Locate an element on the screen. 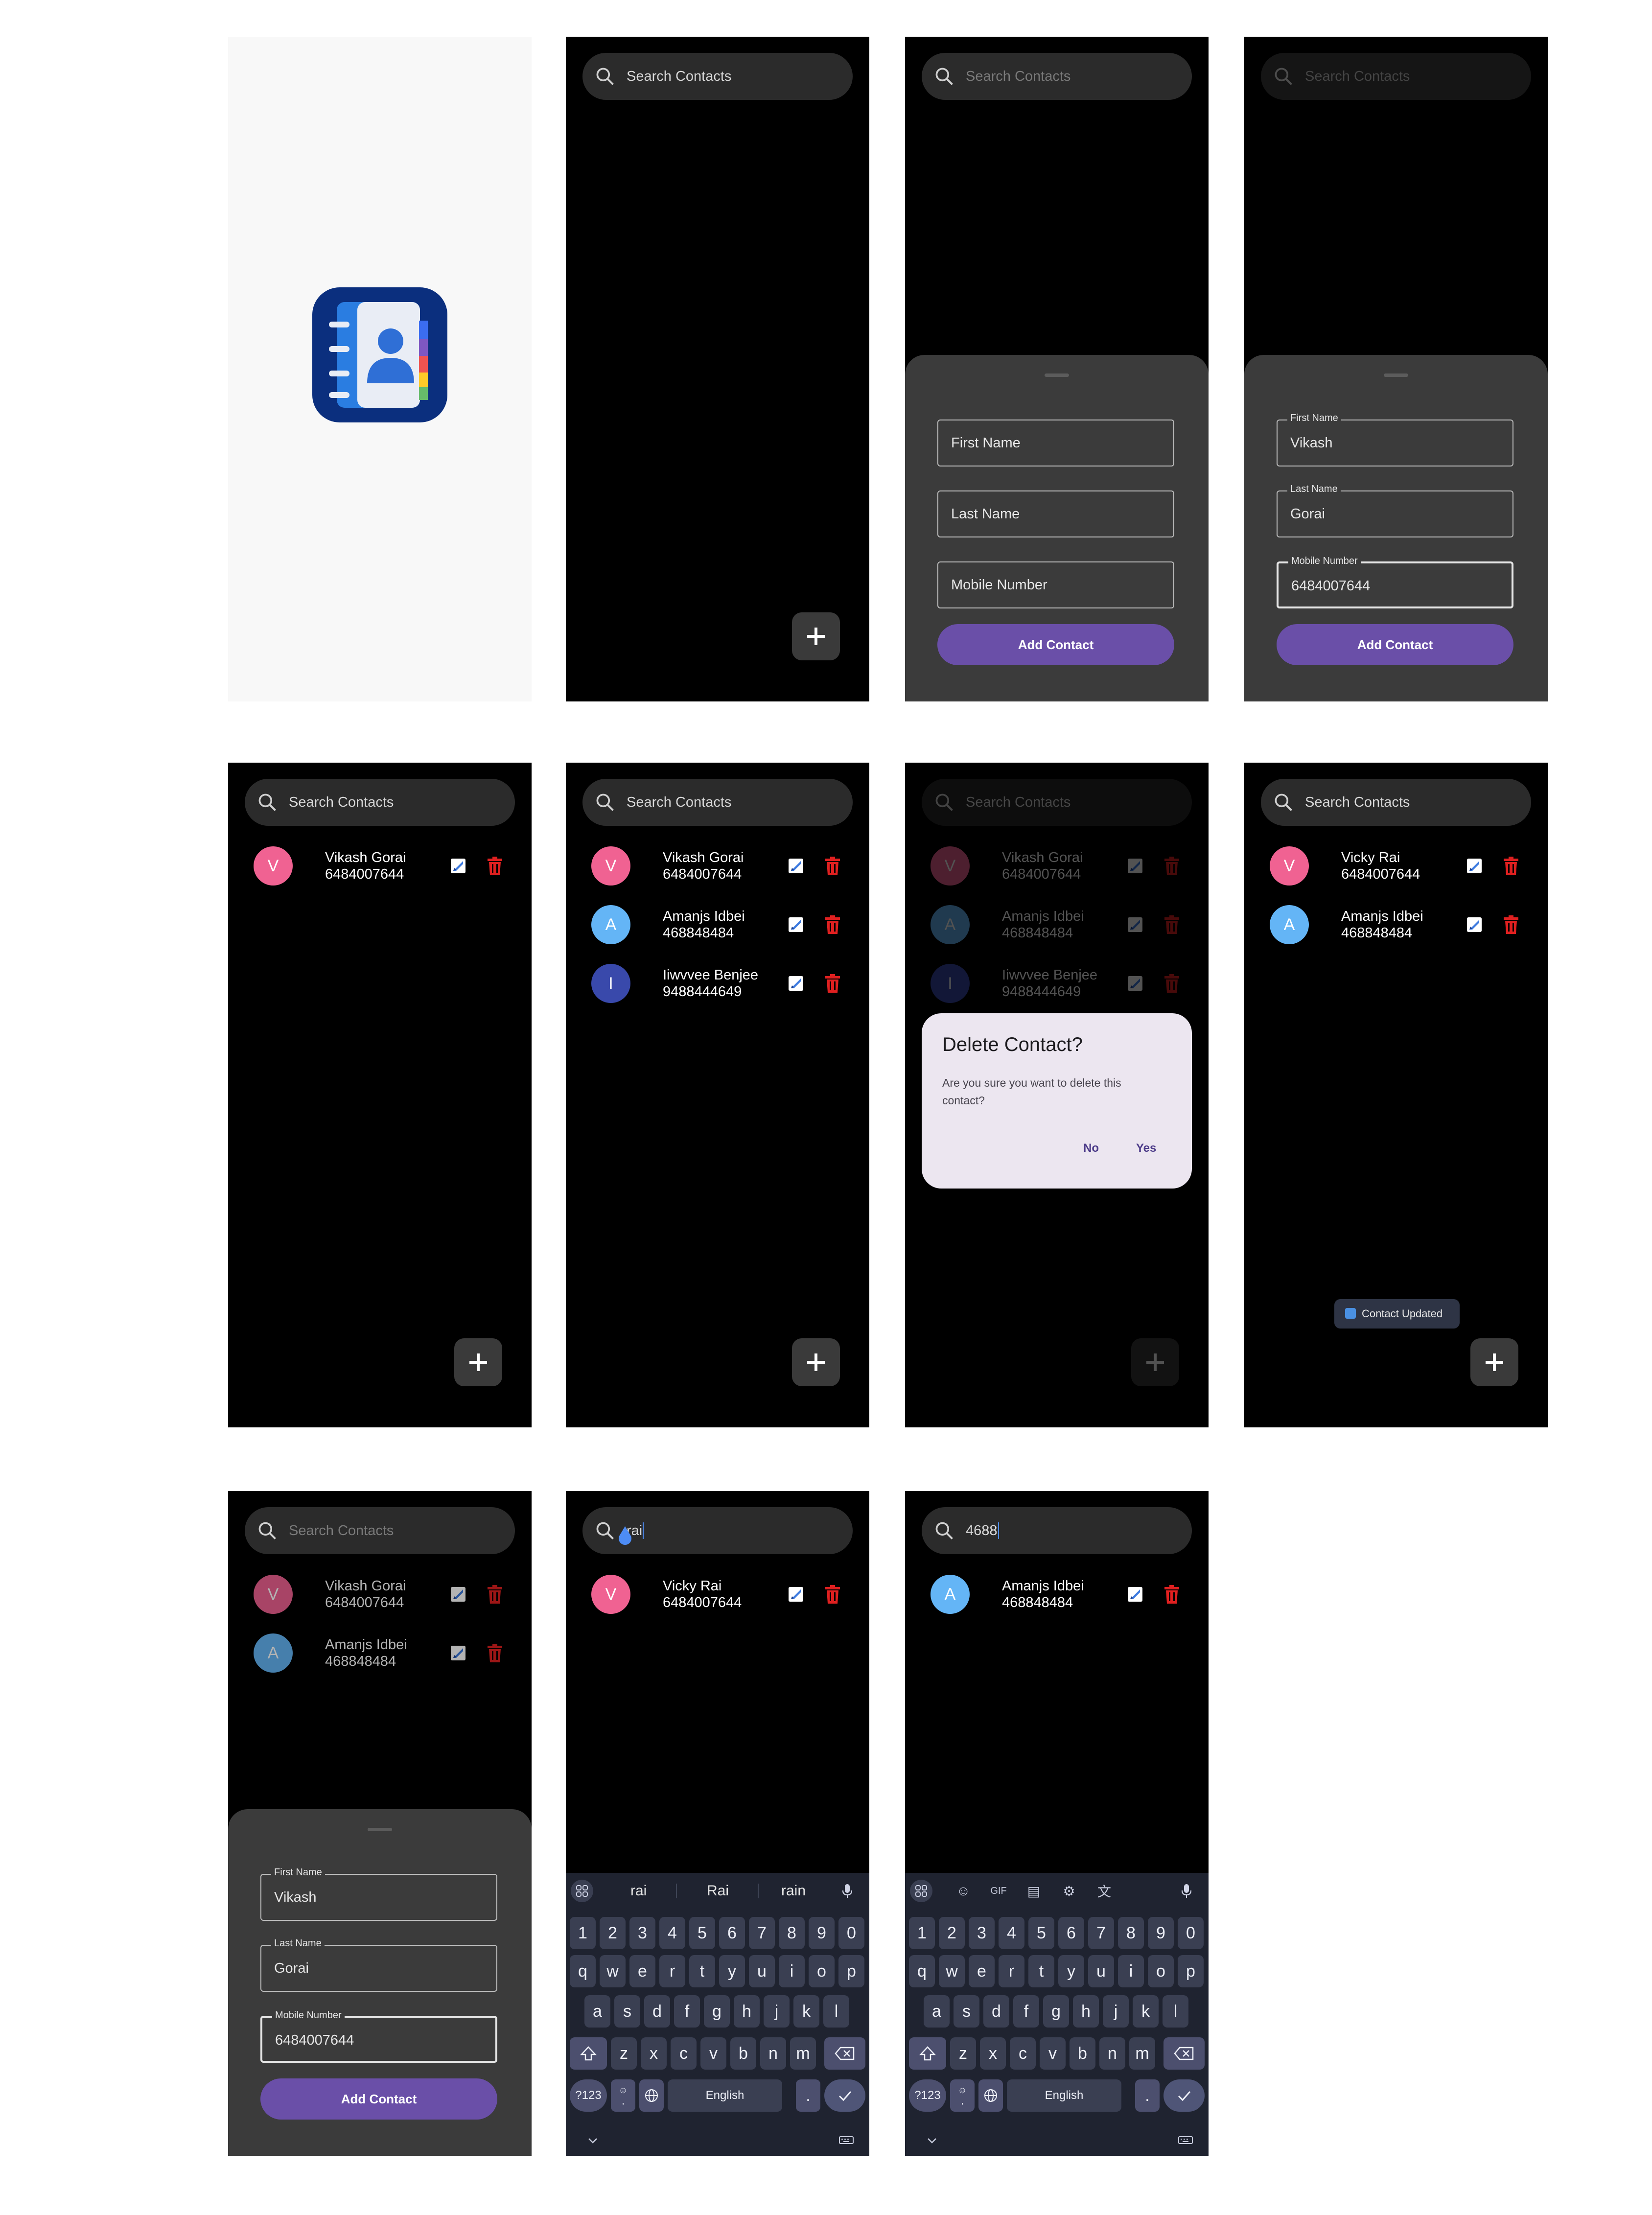 The width and height of the screenshot is (1652, 2215). gif-icon: GIF is located at coordinates (999, 1891).